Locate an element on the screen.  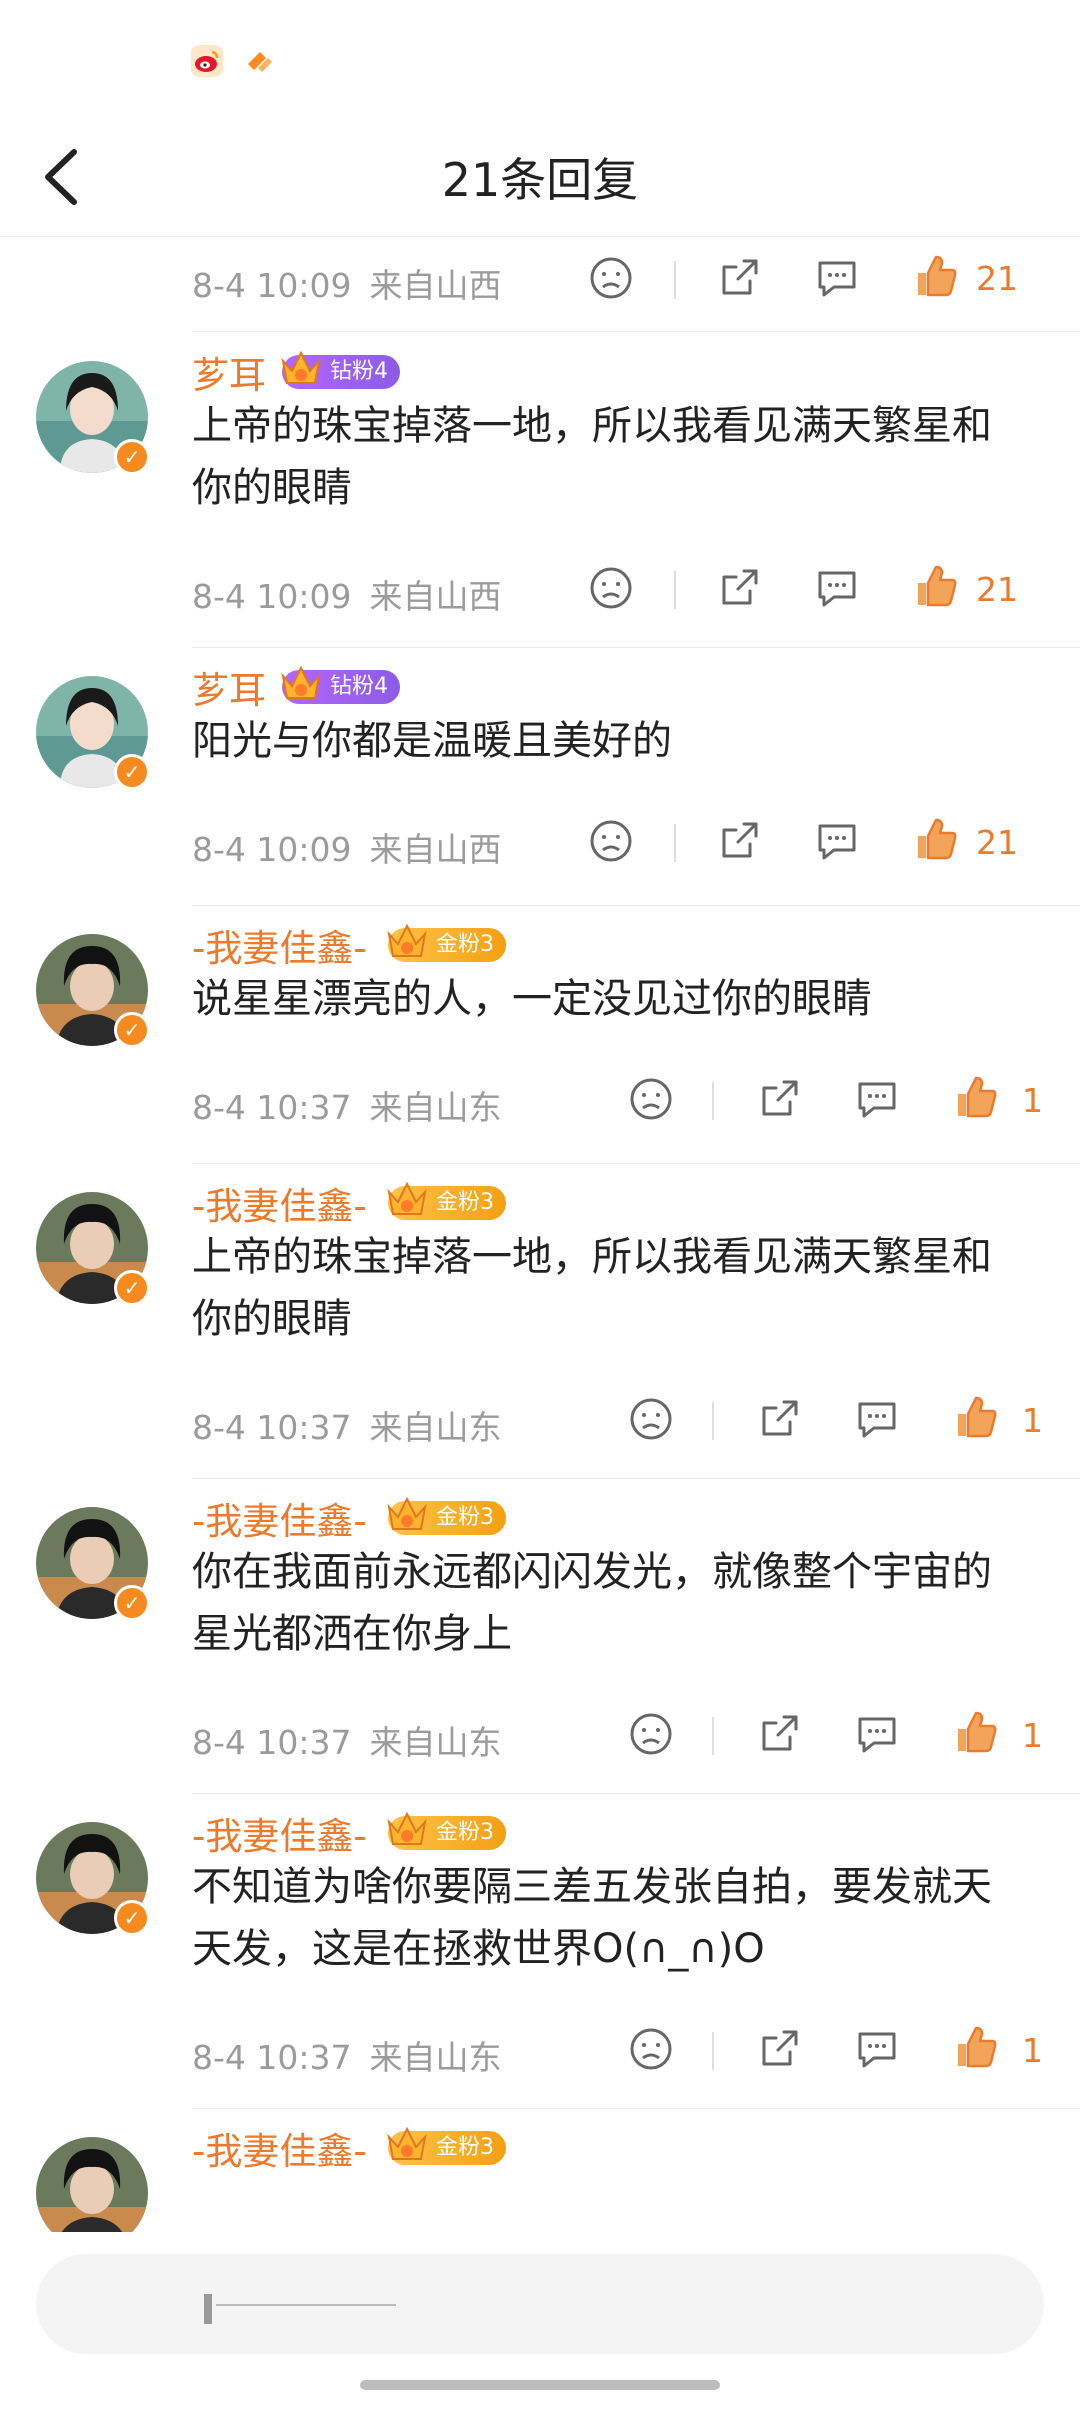
weibo-notification-icon is located at coordinates (207, 61).